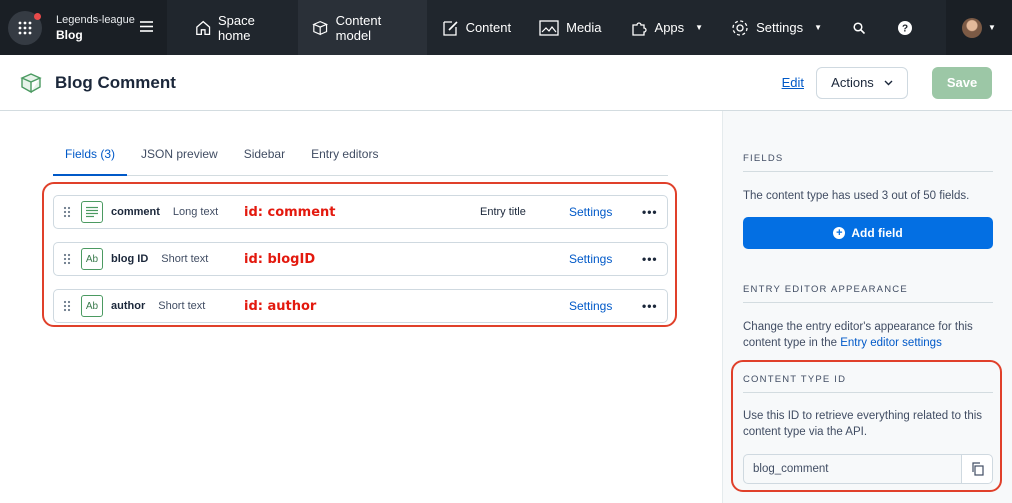 This screenshot has width=1012, height=503. I want to click on field-id-annotation: id: author, so click(280, 306).